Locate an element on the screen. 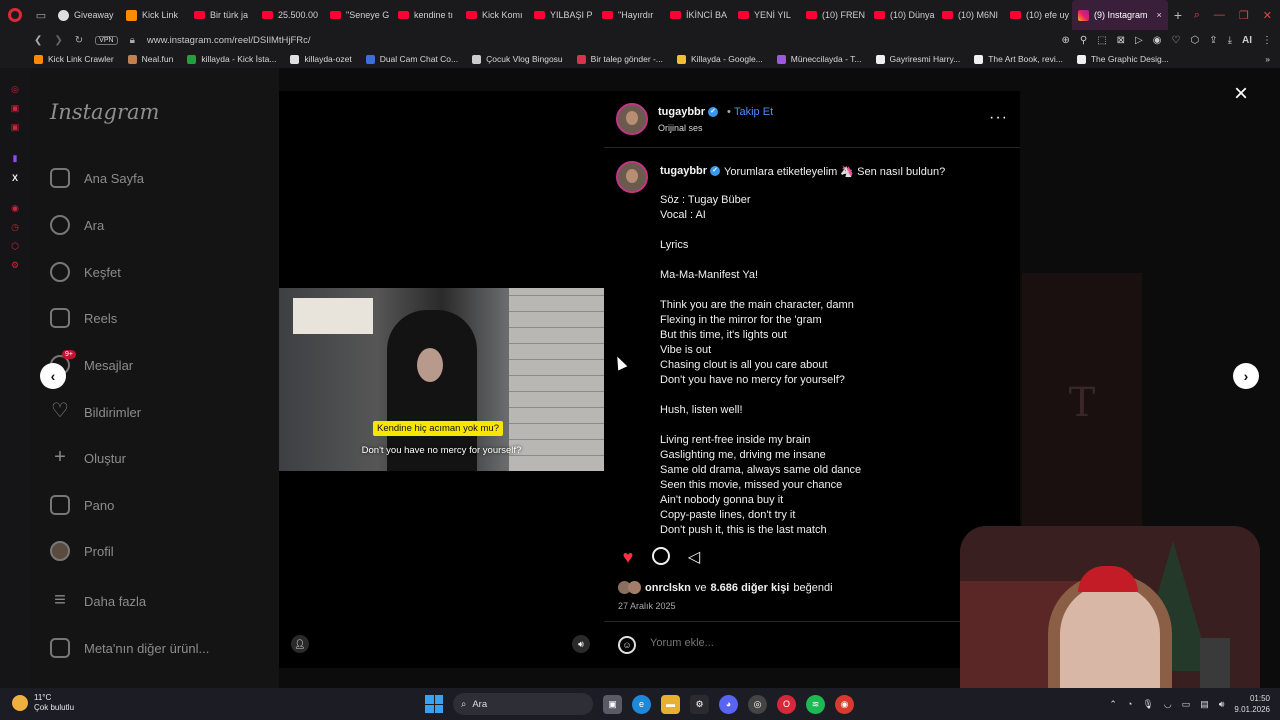 Image resolution: width=1280 pixels, height=720 pixels. tray-mic-icon: 🎙︎ is located at coordinates (1147, 704).